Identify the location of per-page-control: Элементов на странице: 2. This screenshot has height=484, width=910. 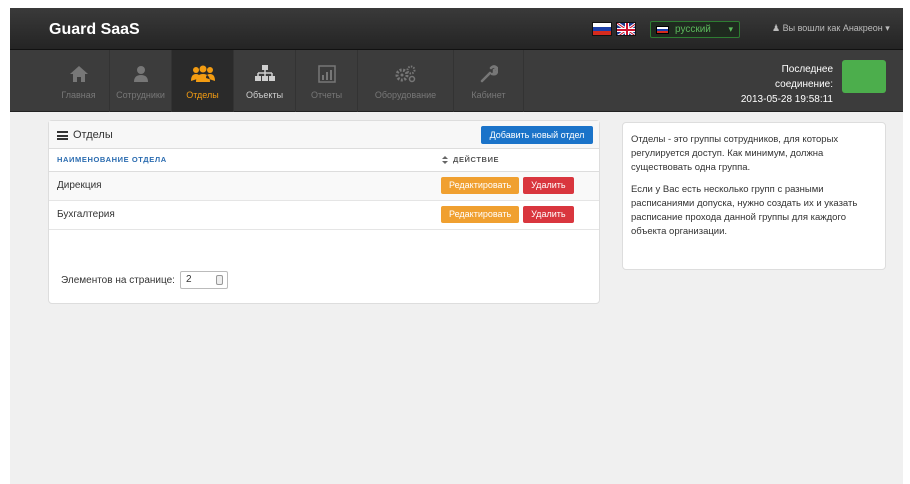
(144, 280).